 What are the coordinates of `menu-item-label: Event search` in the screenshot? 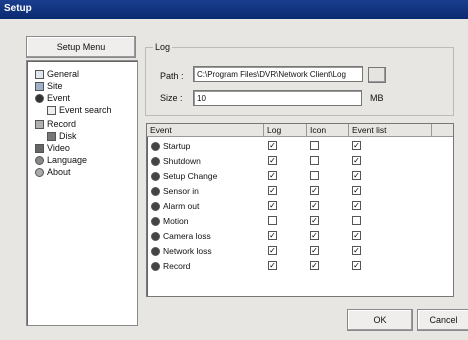 It's located at (85, 110).